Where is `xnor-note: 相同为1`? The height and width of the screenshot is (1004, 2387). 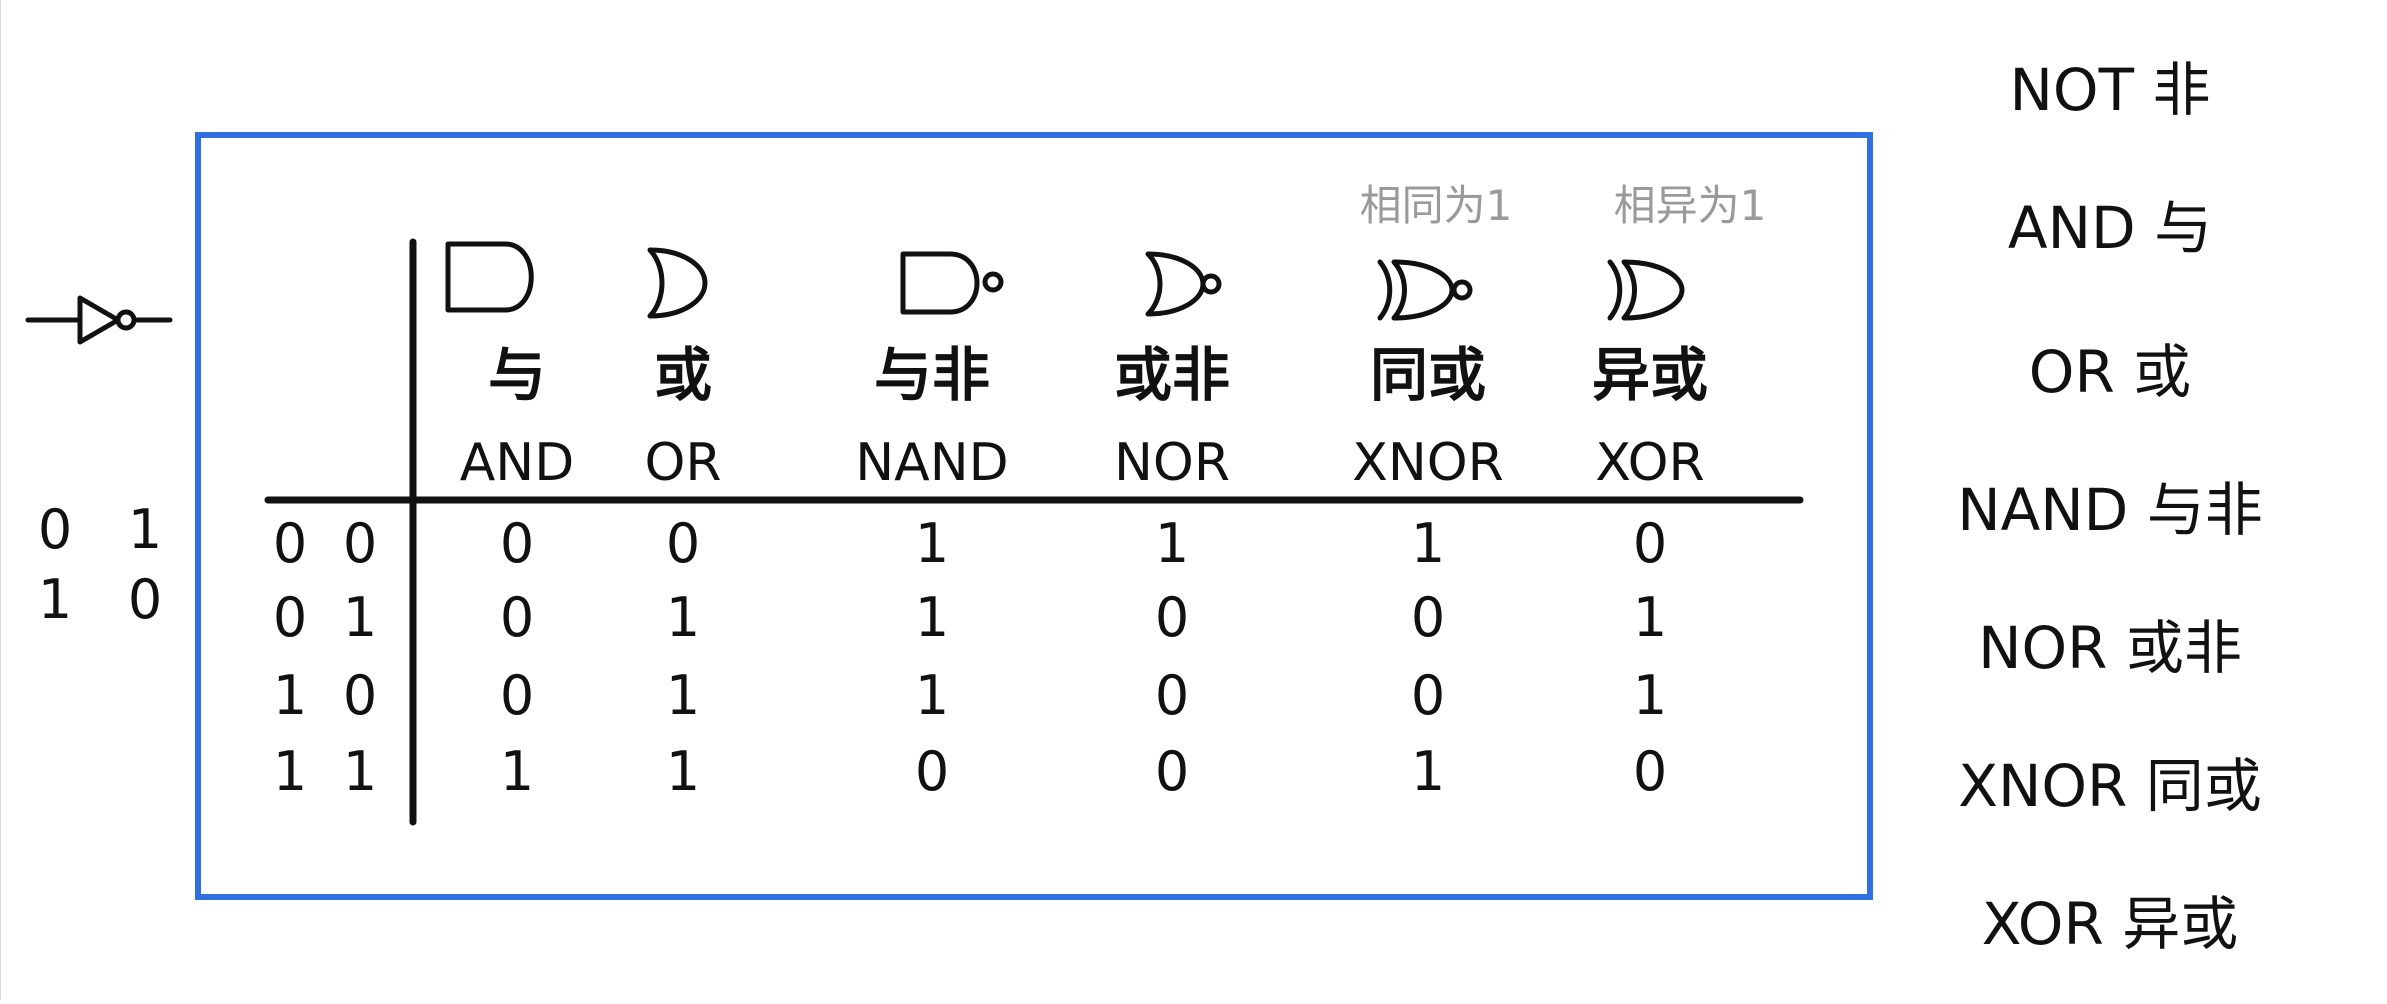
xnor-note: 相同为1 is located at coordinates (1436, 205).